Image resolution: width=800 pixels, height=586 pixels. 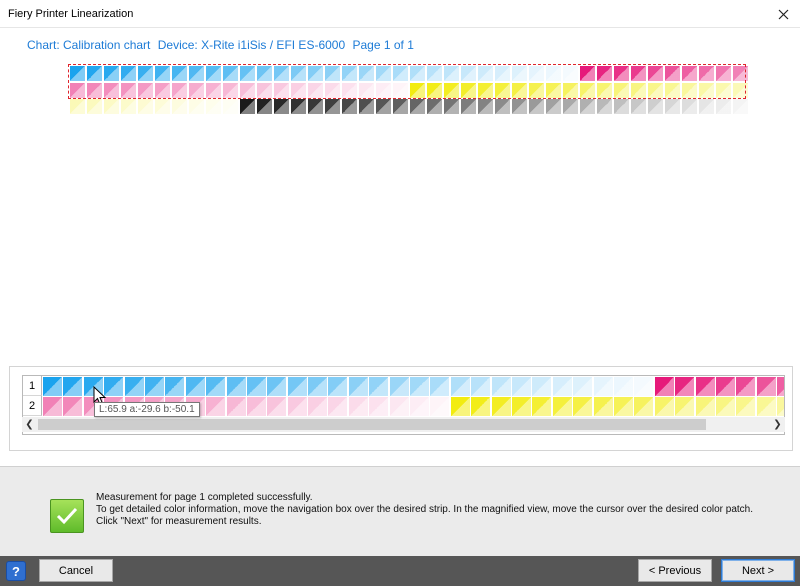 I want to click on next-button: Next >, so click(x=758, y=570).